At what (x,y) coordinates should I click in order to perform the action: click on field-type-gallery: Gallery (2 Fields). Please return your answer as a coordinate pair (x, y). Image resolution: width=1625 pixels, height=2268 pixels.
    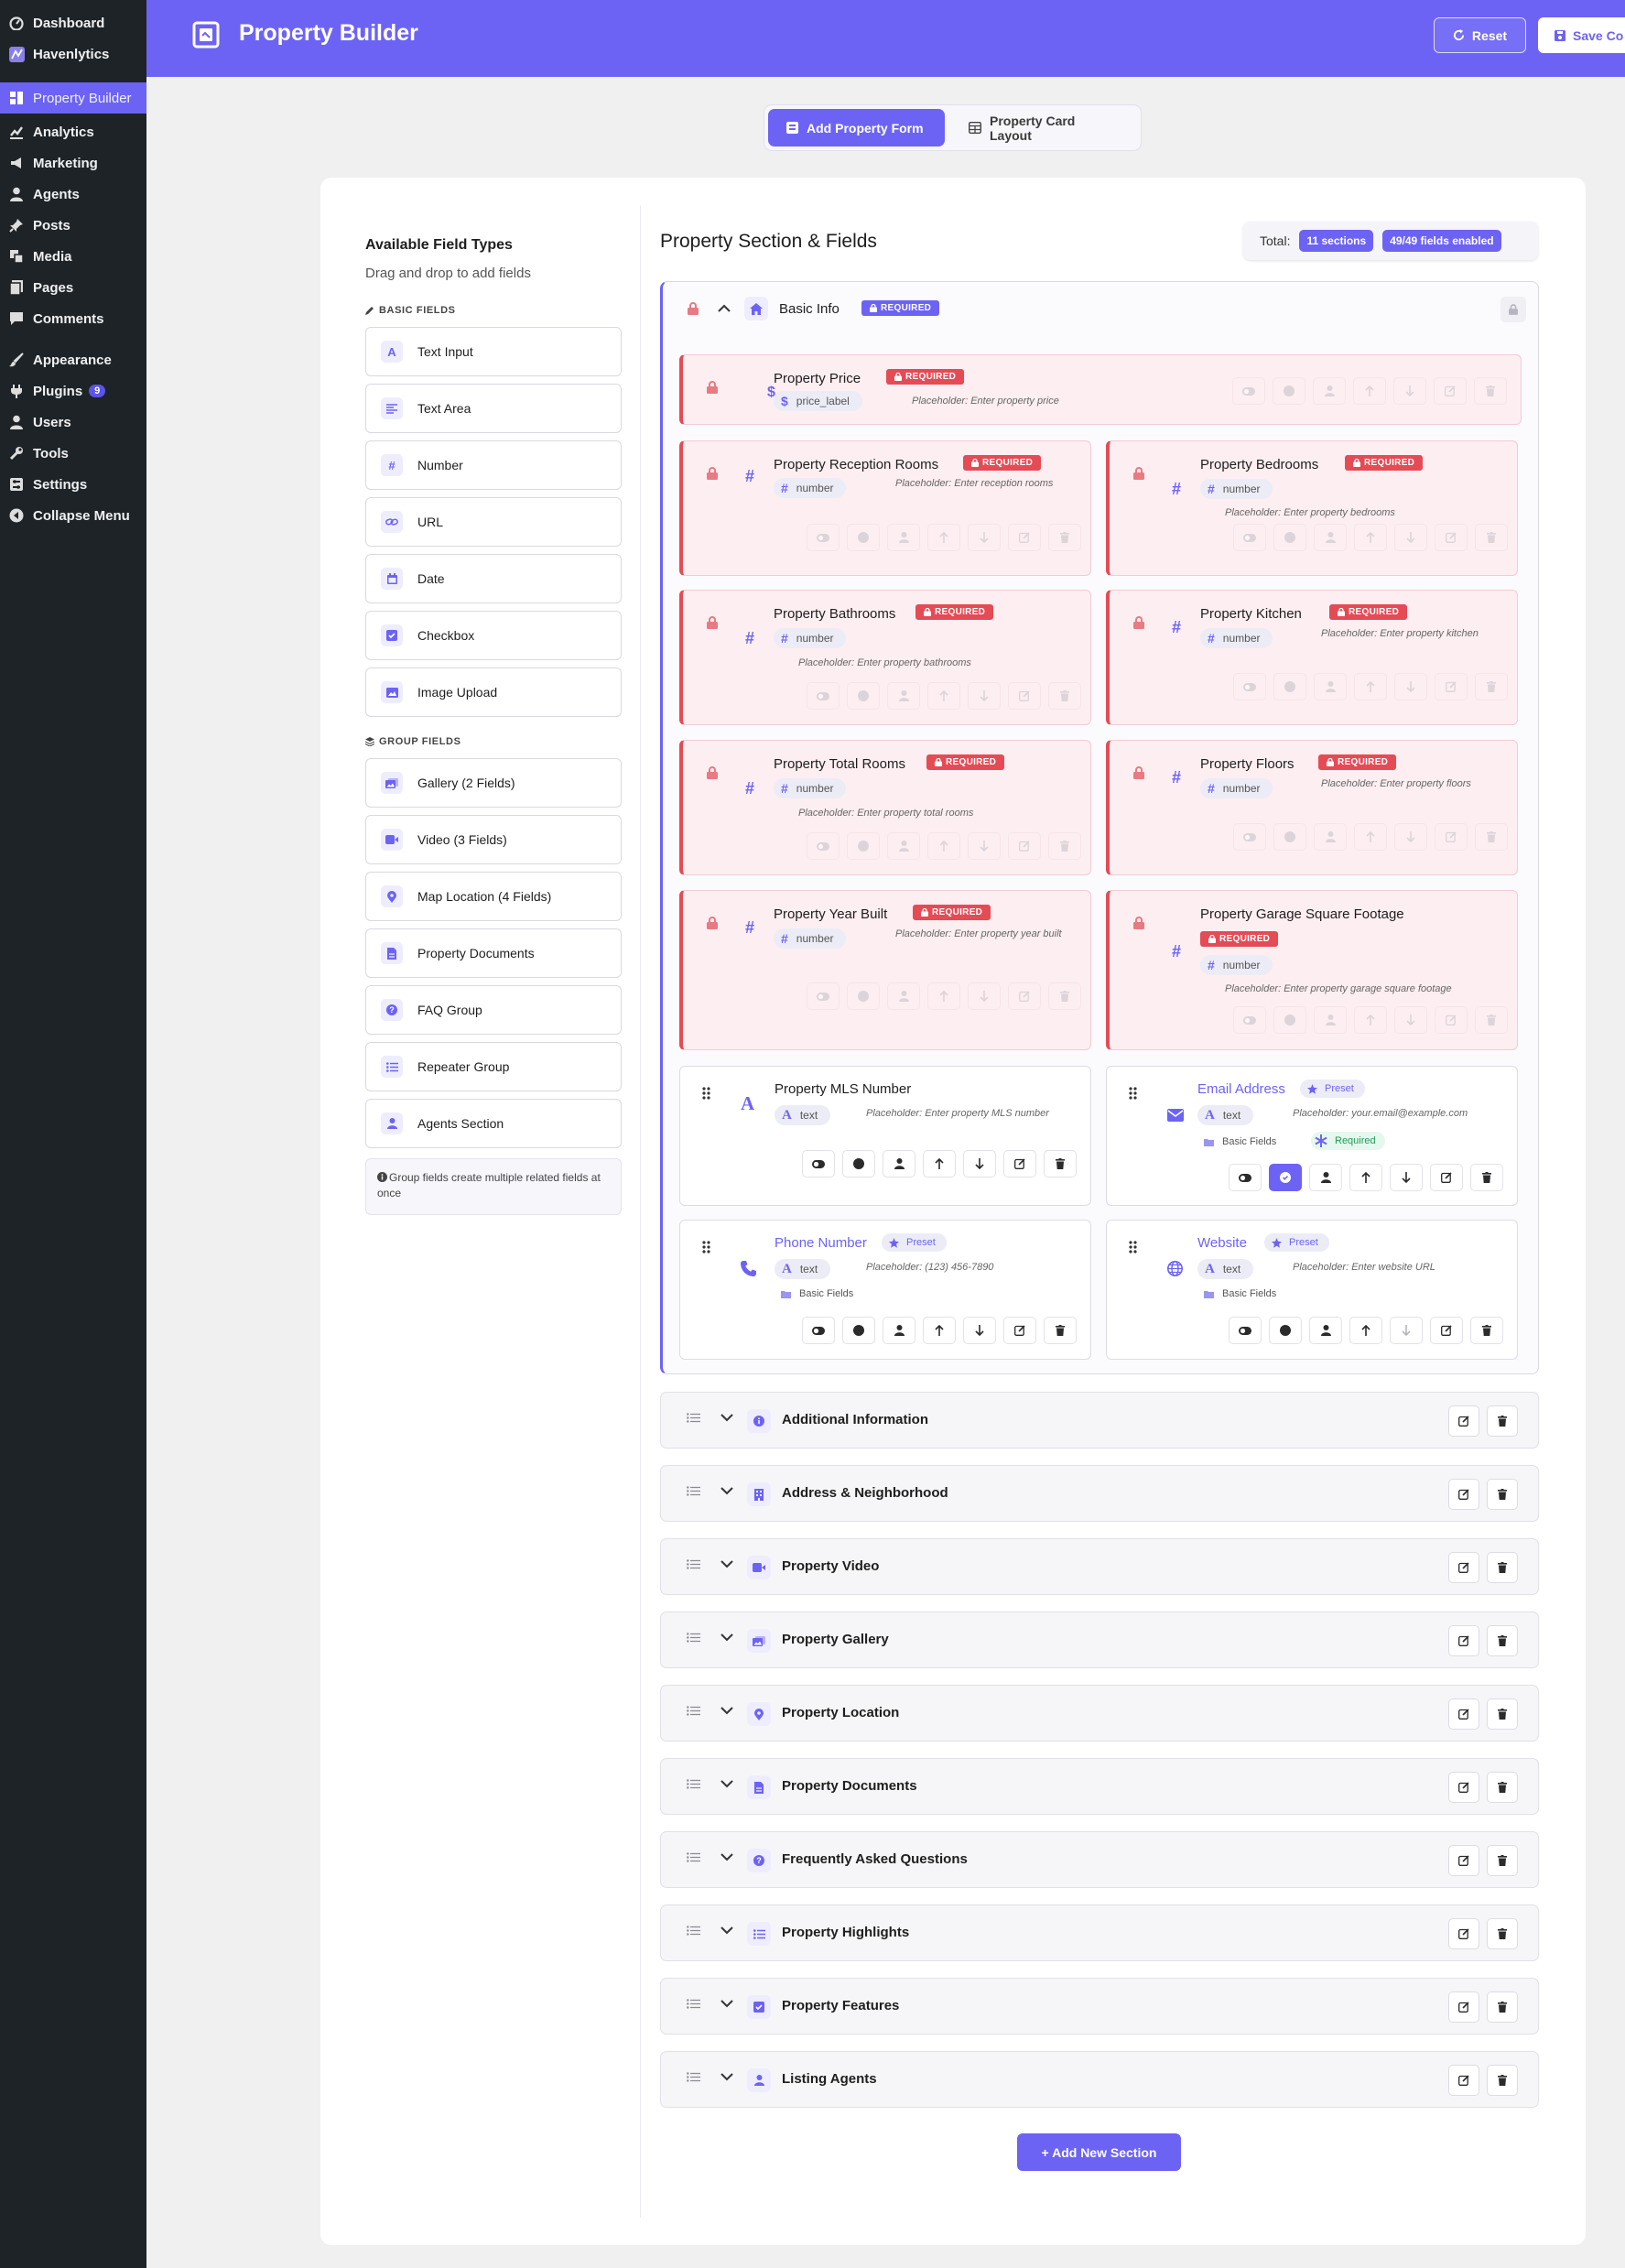
    Looking at the image, I should click on (493, 783).